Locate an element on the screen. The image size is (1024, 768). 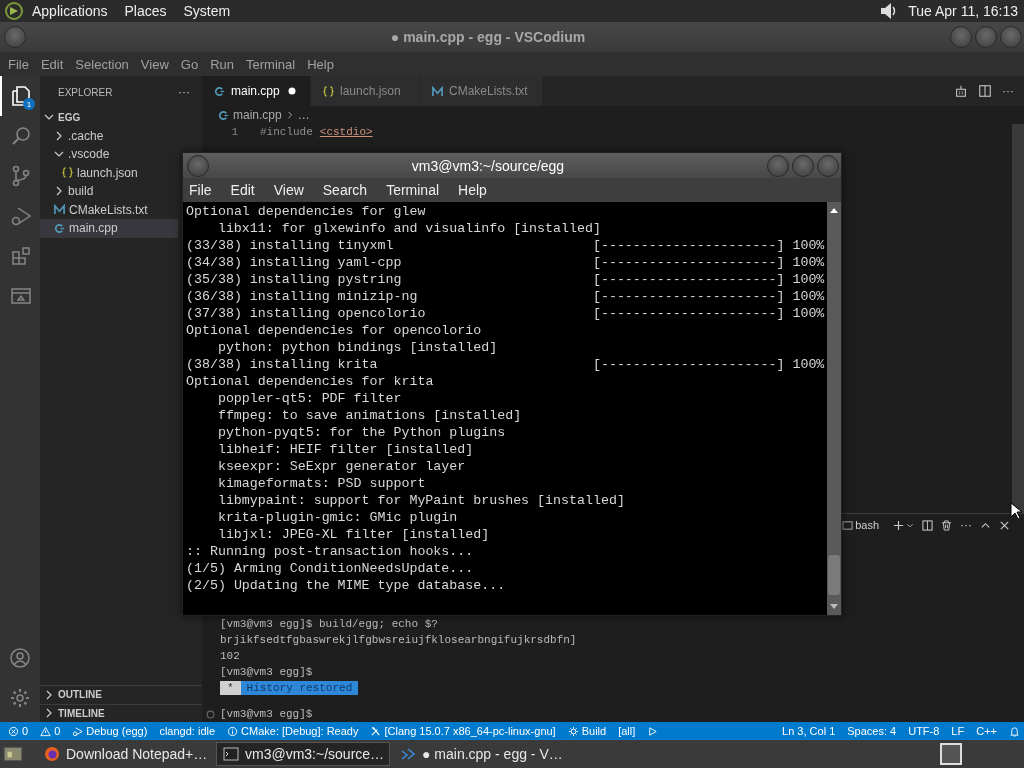
terminal-line: ffmpeg: to save animations [installed] is located at coordinates (369, 415).